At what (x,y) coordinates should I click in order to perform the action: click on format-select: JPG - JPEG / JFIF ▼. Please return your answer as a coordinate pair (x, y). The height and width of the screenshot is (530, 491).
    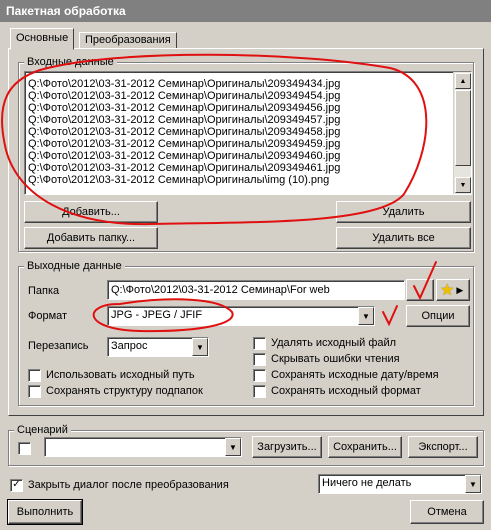
    Looking at the image, I should click on (241, 316).